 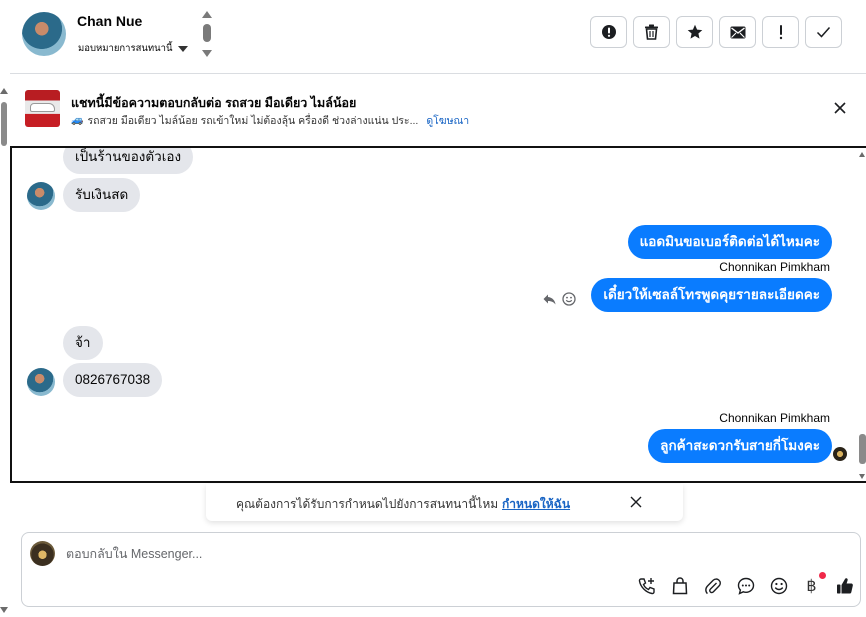 I want to click on shopping-bag-icon, so click(x=679, y=585).